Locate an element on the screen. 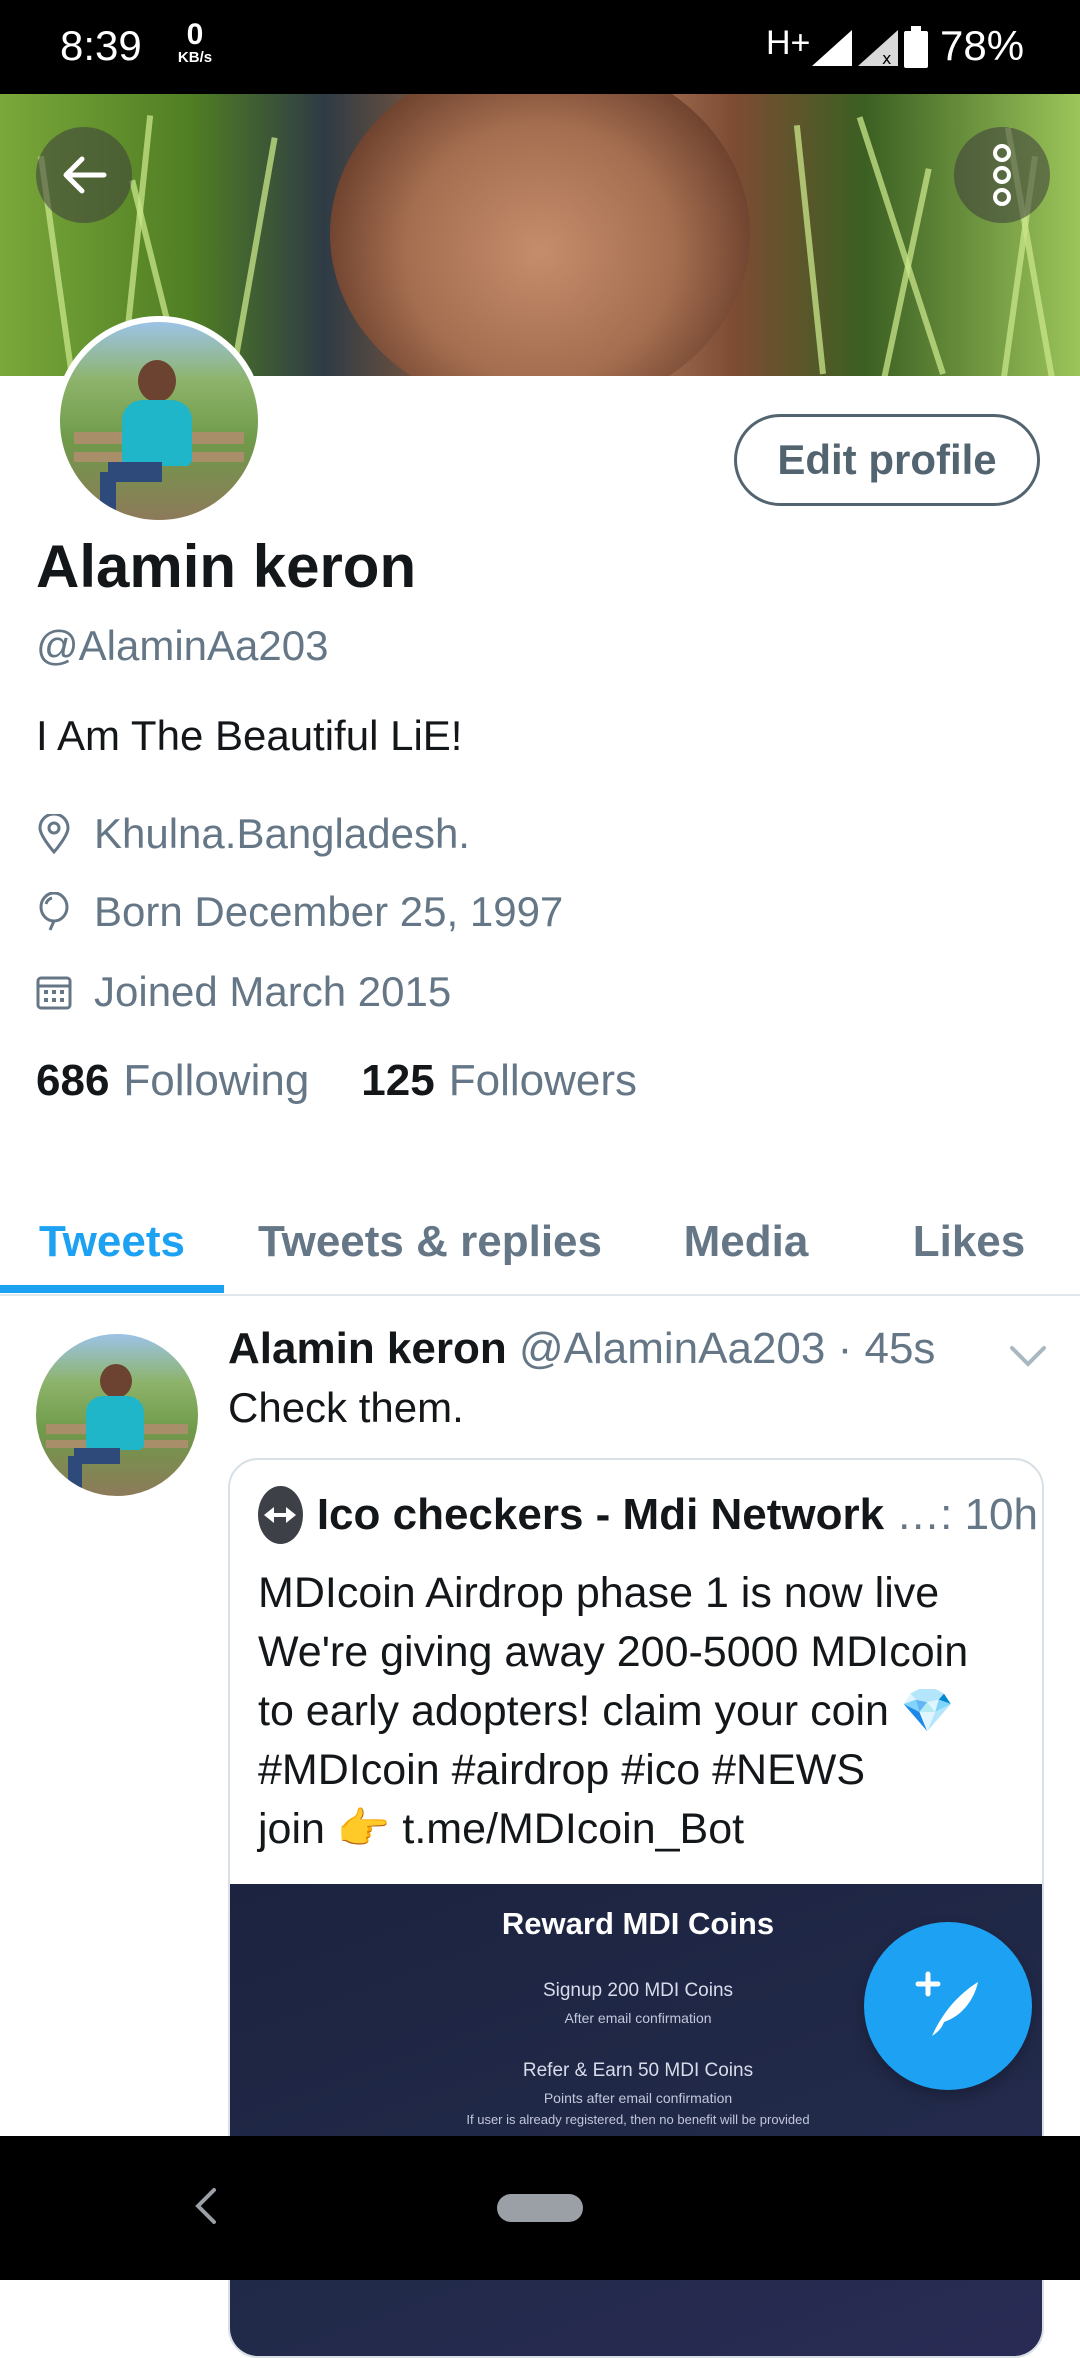  signal-no-sim-icon: x is located at coordinates (878, 48).